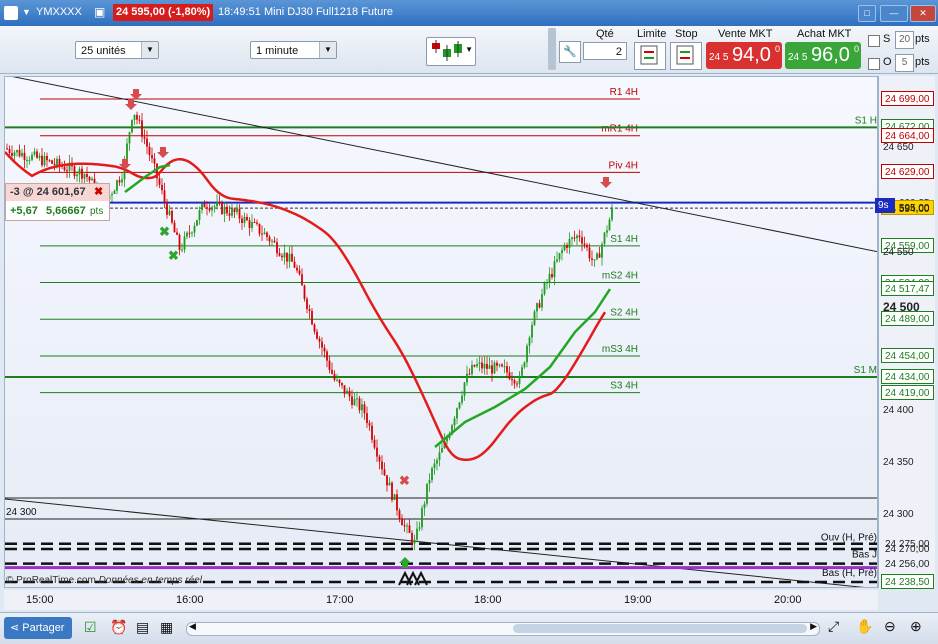 This screenshot has height=644, width=938. I want to click on countdown-tag: 9s, so click(885, 205).